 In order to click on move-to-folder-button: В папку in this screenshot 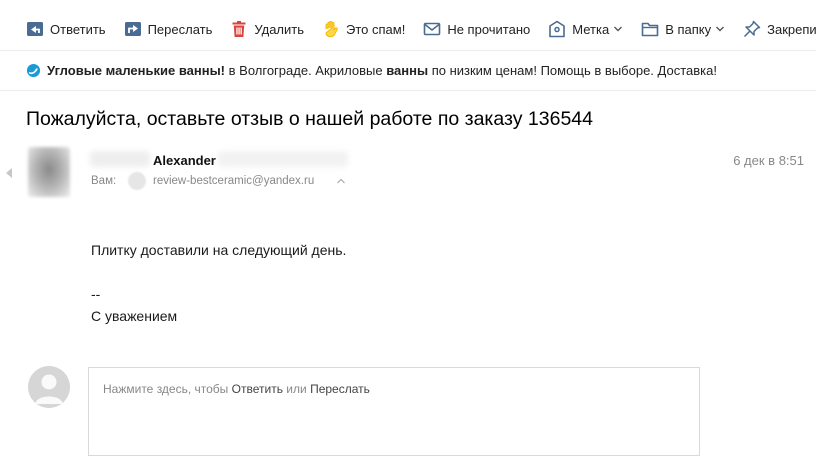, I will do `click(683, 29)`.